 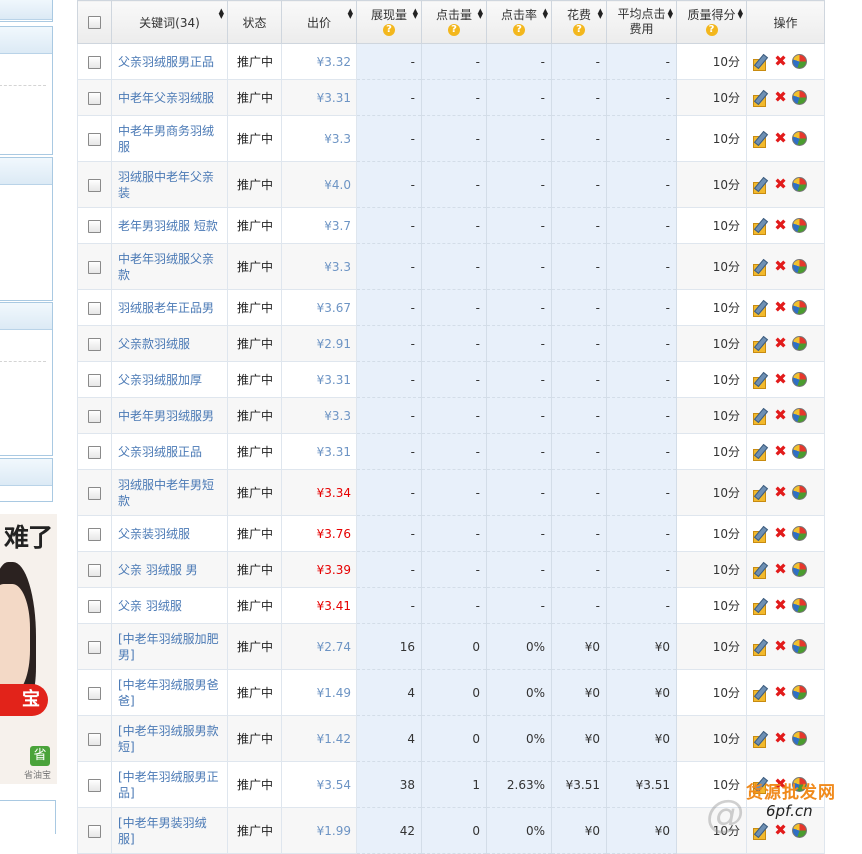 What do you see at coordinates (168, 647) in the screenshot?
I see `keyword-link: [中老年羽绒服加肥男]` at bounding box center [168, 647].